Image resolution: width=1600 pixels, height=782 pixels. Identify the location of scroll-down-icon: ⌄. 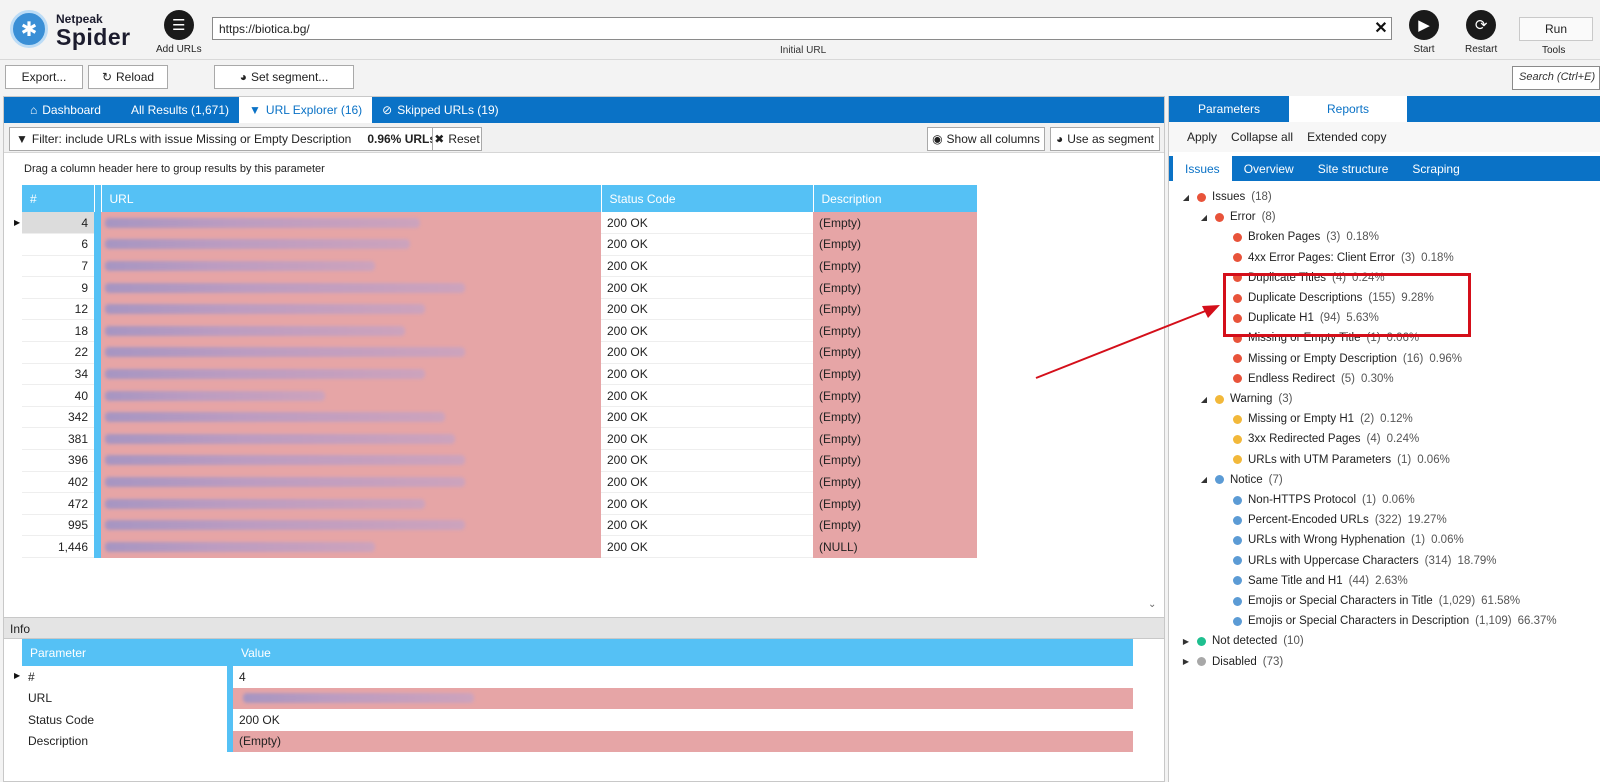
(1152, 604).